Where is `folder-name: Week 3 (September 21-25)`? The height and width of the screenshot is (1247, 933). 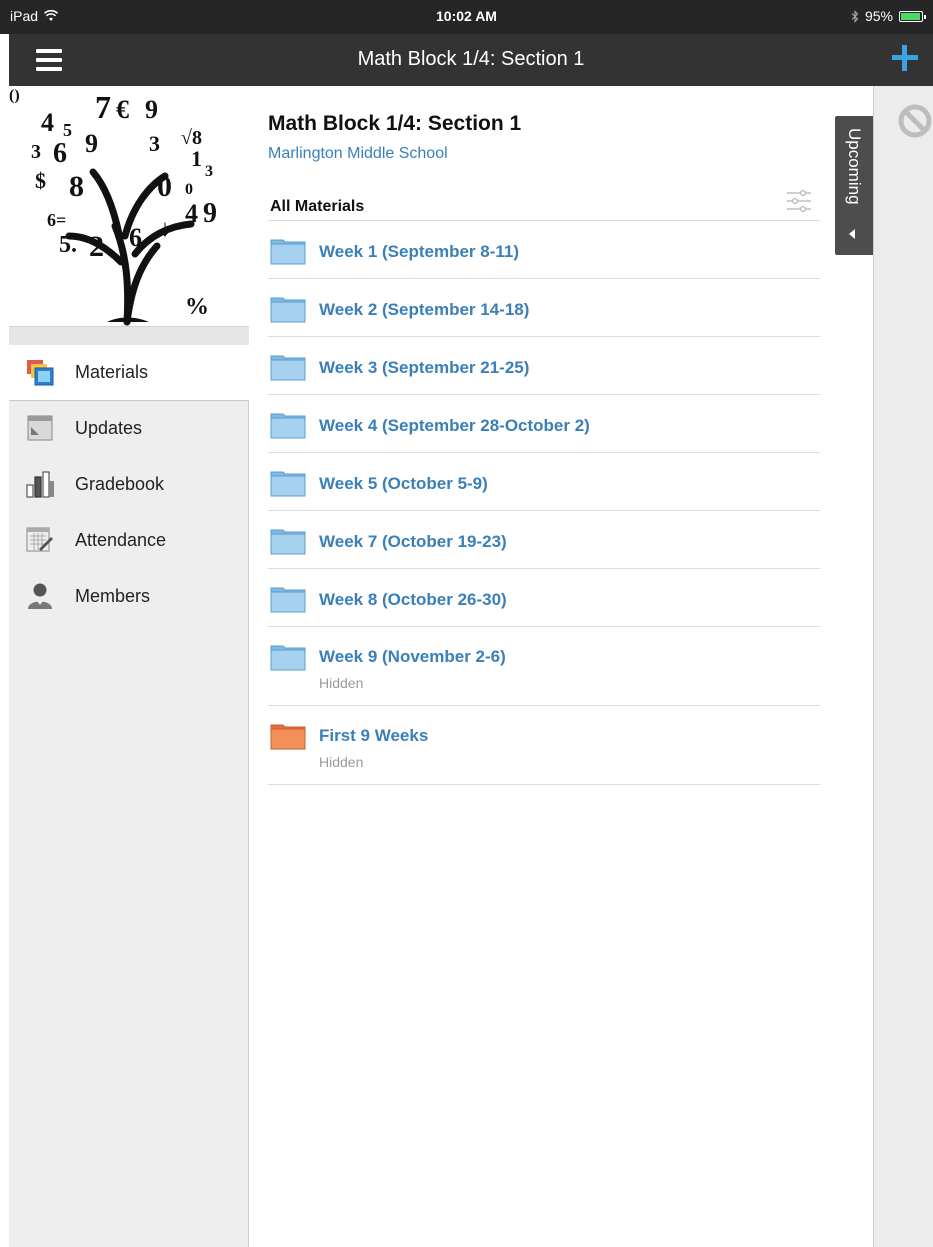
folder-name: Week 3 (September 21-25) is located at coordinates (424, 367).